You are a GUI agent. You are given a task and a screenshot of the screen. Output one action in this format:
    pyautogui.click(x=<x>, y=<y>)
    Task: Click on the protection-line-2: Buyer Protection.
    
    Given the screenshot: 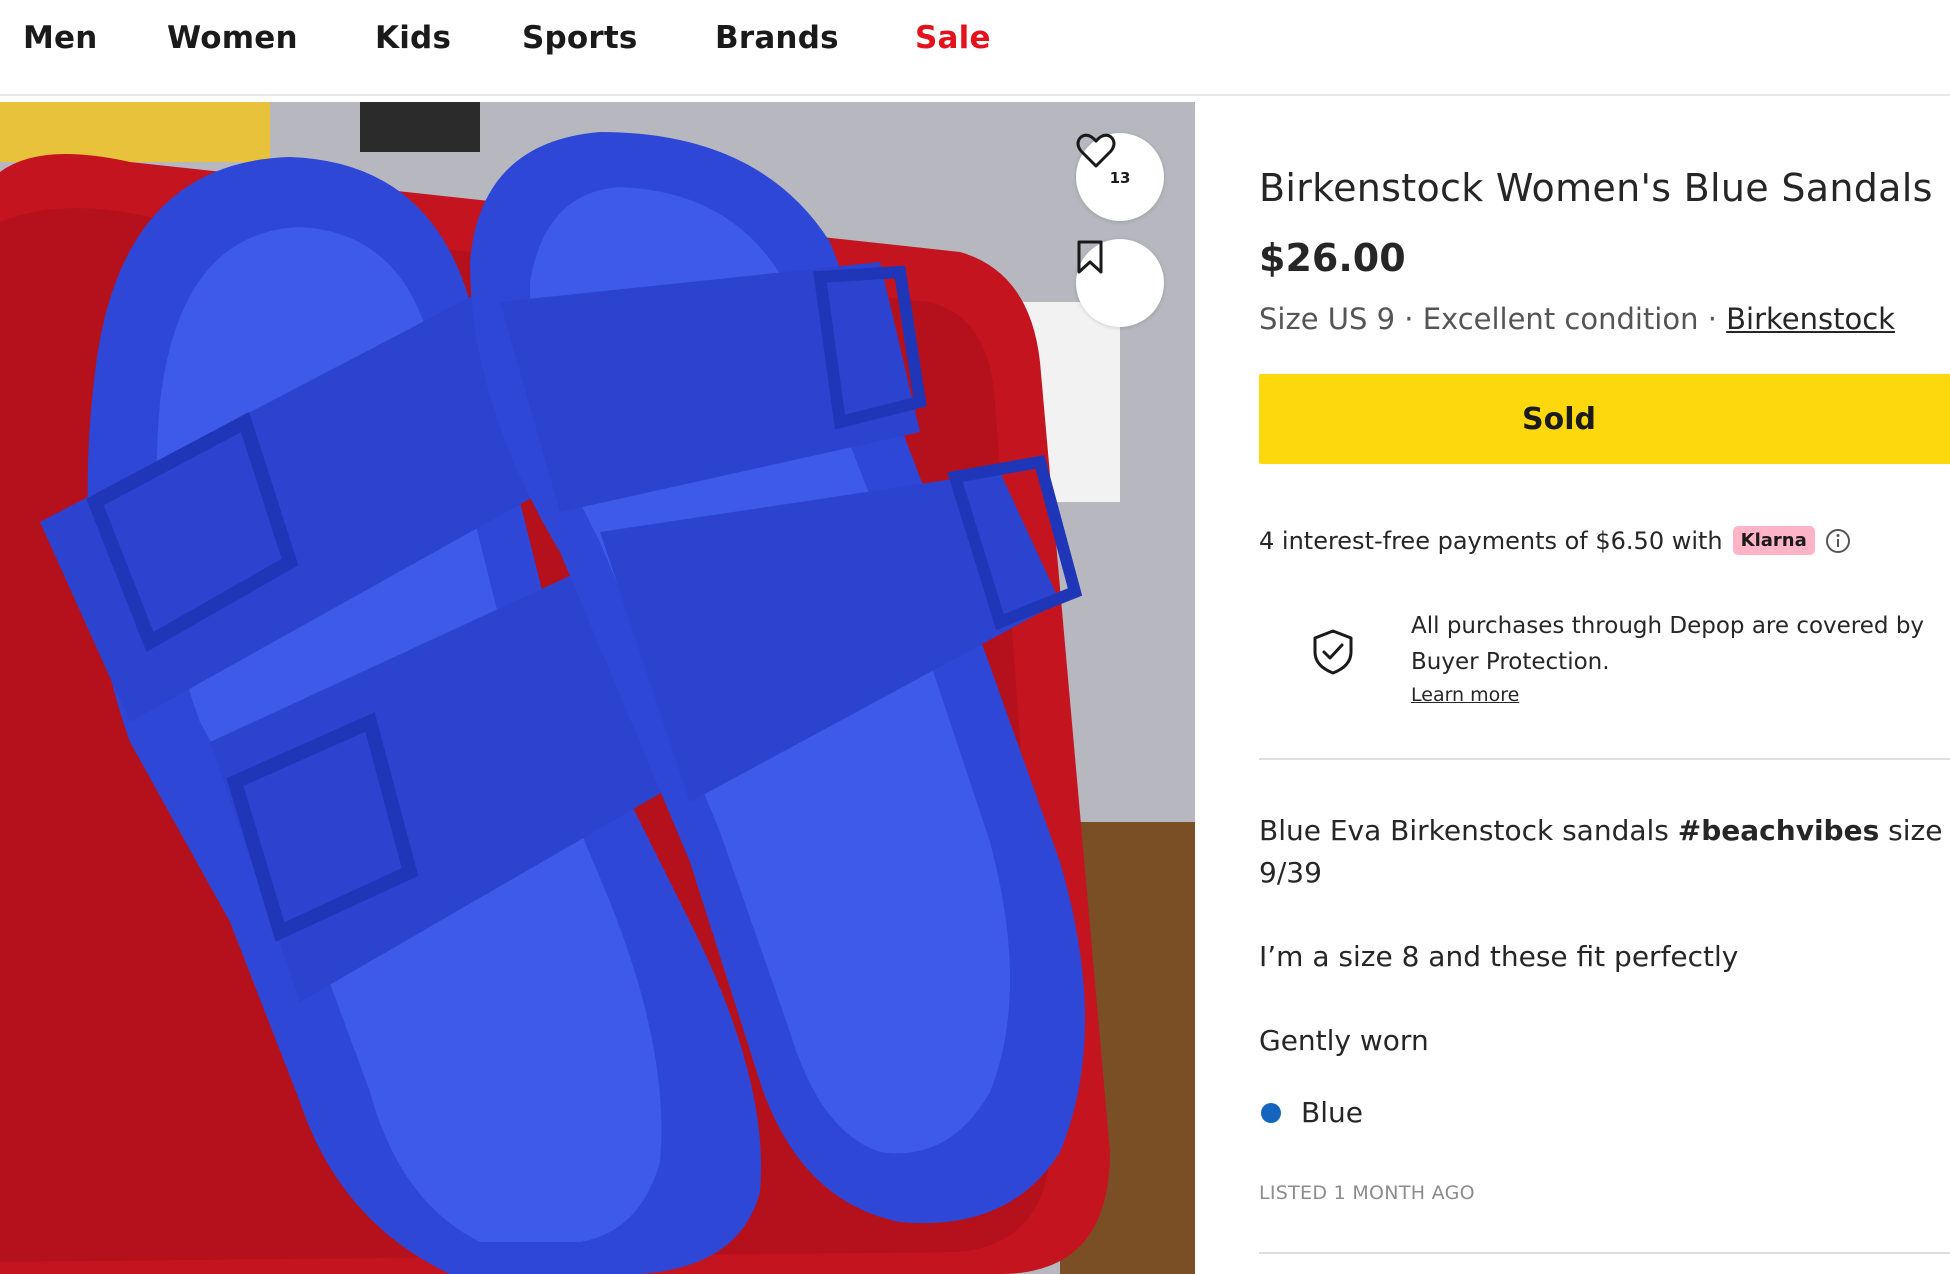 What is the action you would take?
    pyautogui.click(x=1510, y=662)
    